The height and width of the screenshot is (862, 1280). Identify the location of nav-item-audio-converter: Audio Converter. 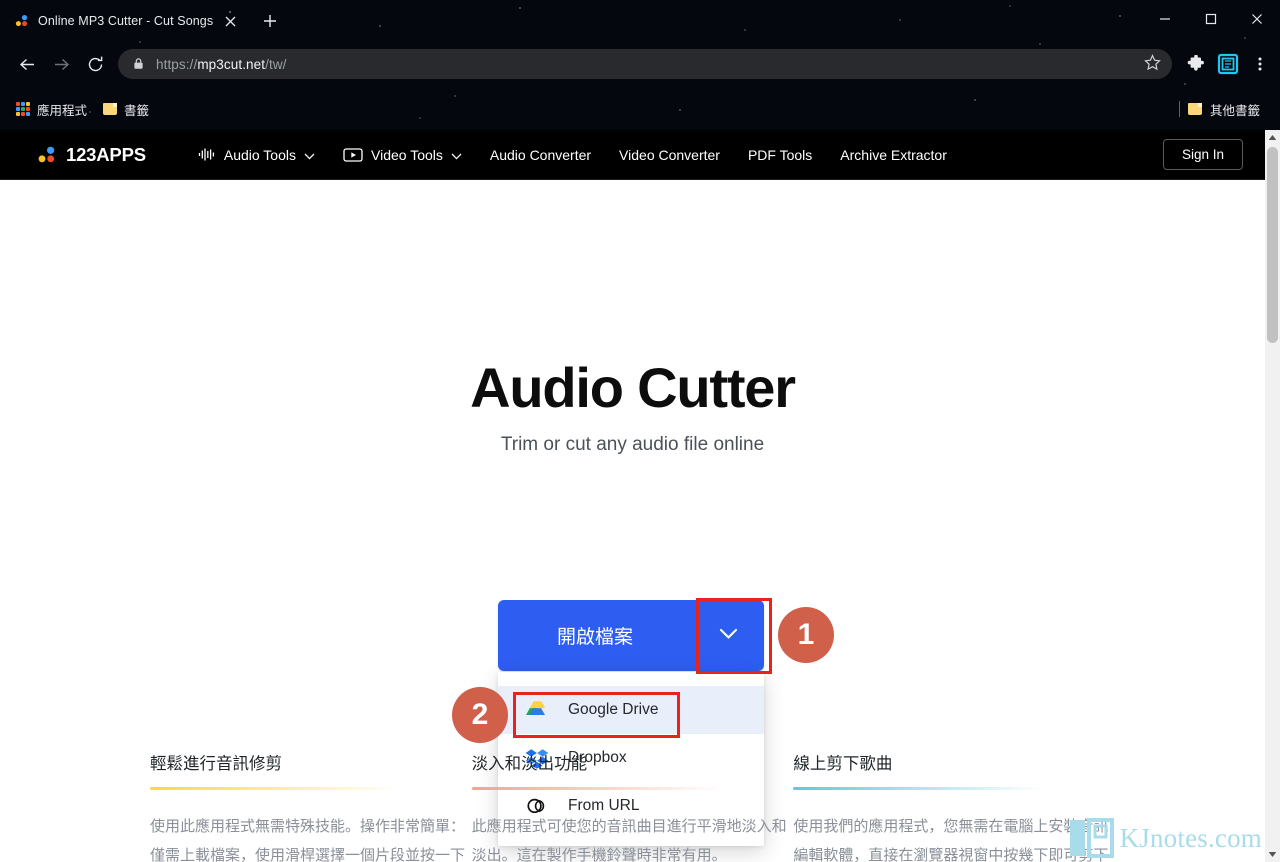
(540, 155).